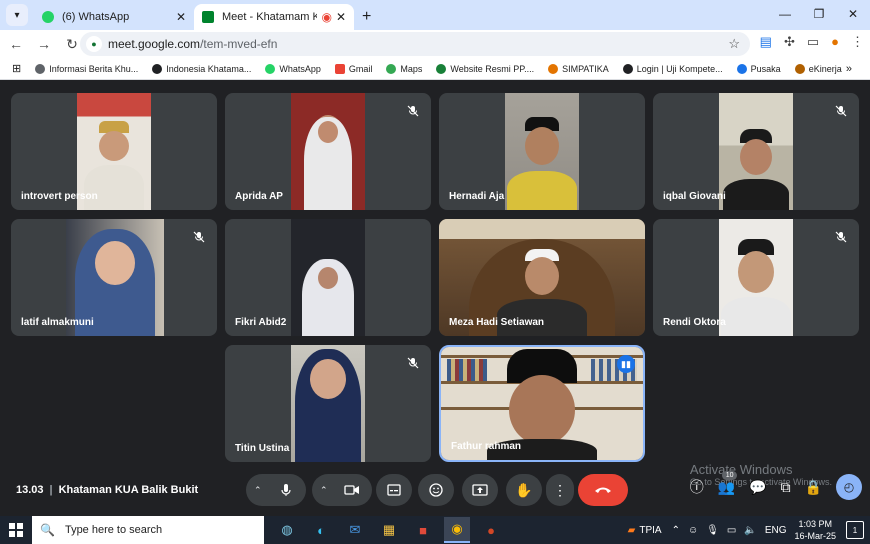 The width and height of the screenshot is (870, 544). I want to click on emoji-button, so click(436, 490).